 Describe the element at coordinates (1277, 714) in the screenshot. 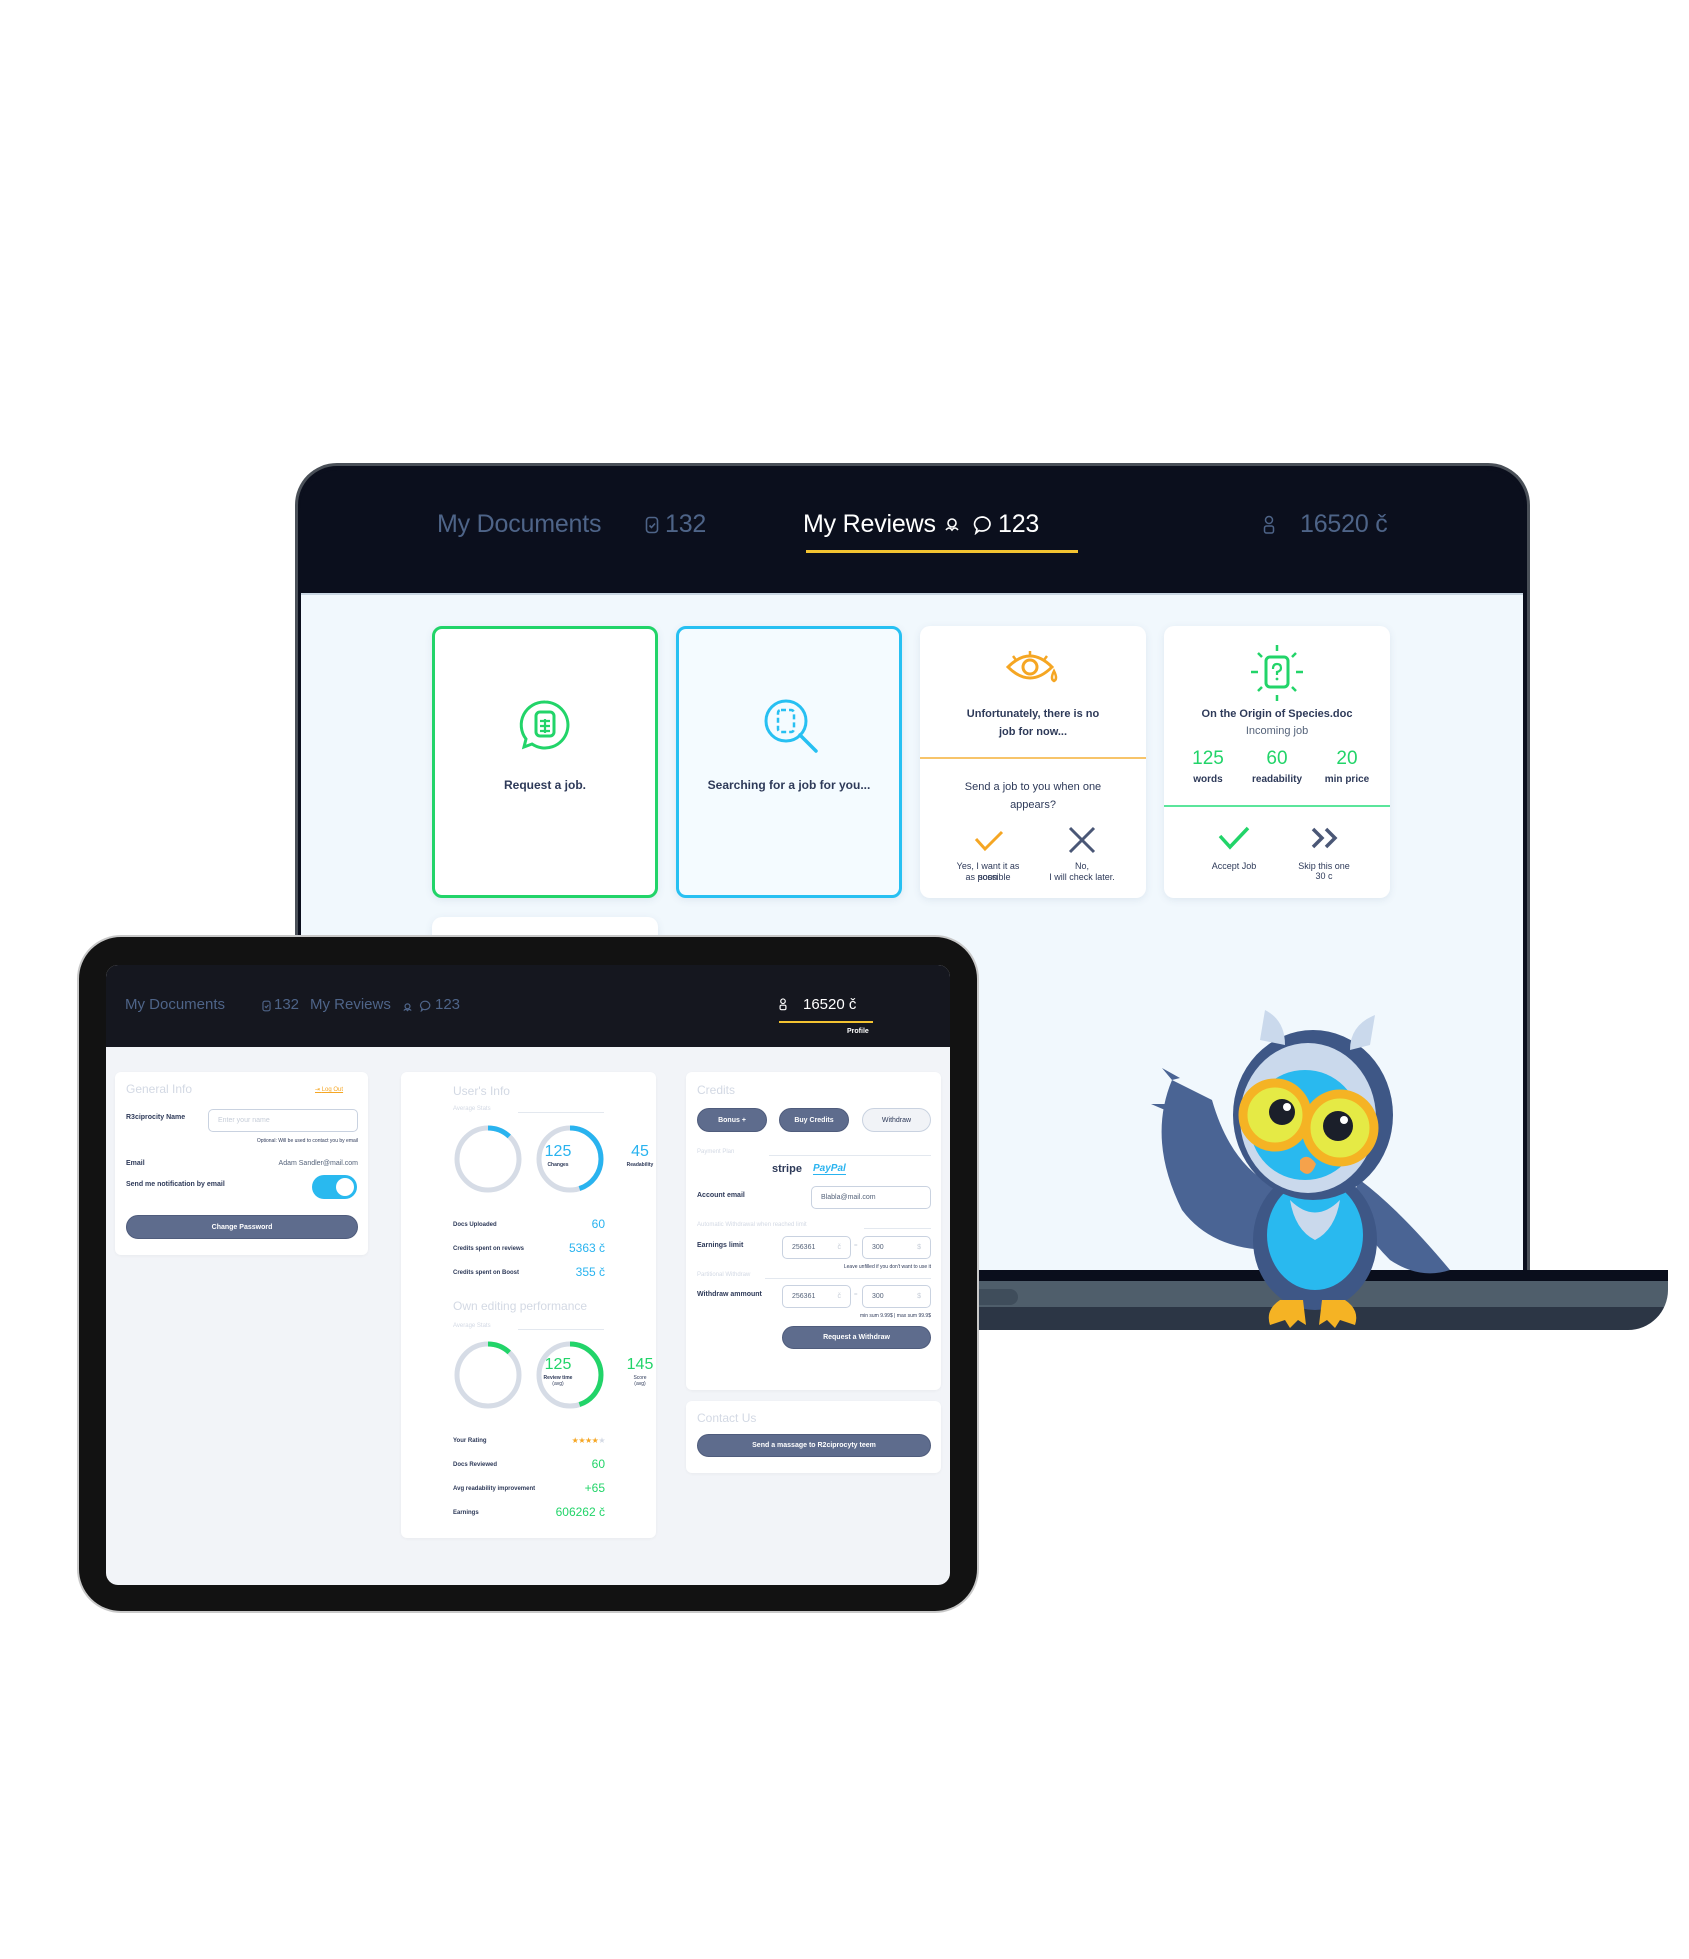

I see `incoming-doc-title: On the Origin of Species.doc` at that location.